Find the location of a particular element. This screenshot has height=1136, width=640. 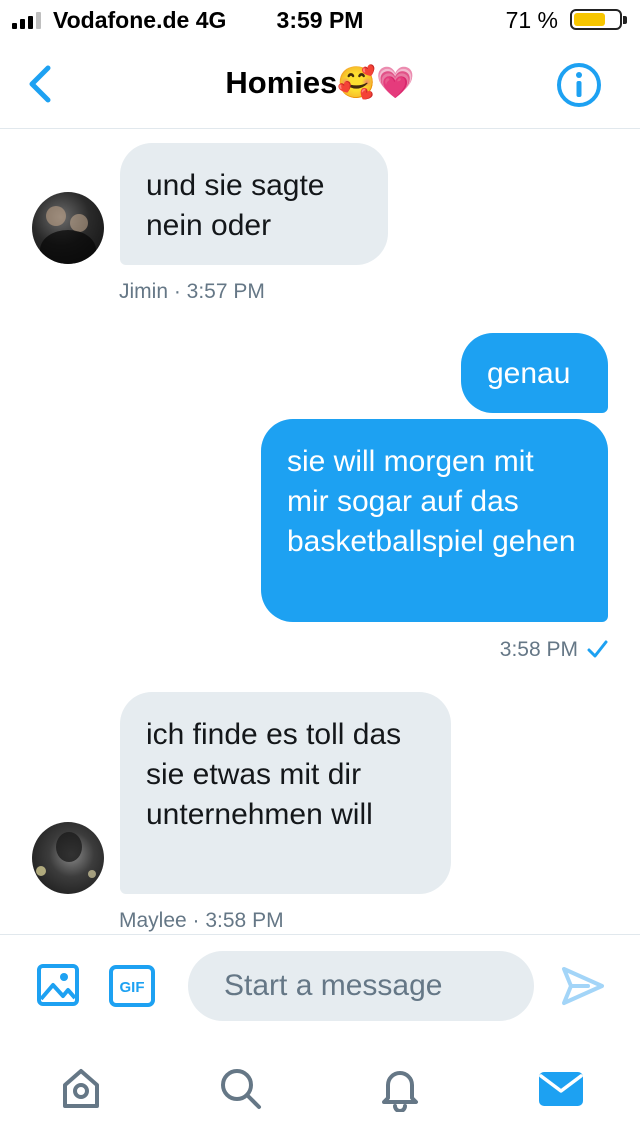

tab-search is located at coordinates (240, 1088).